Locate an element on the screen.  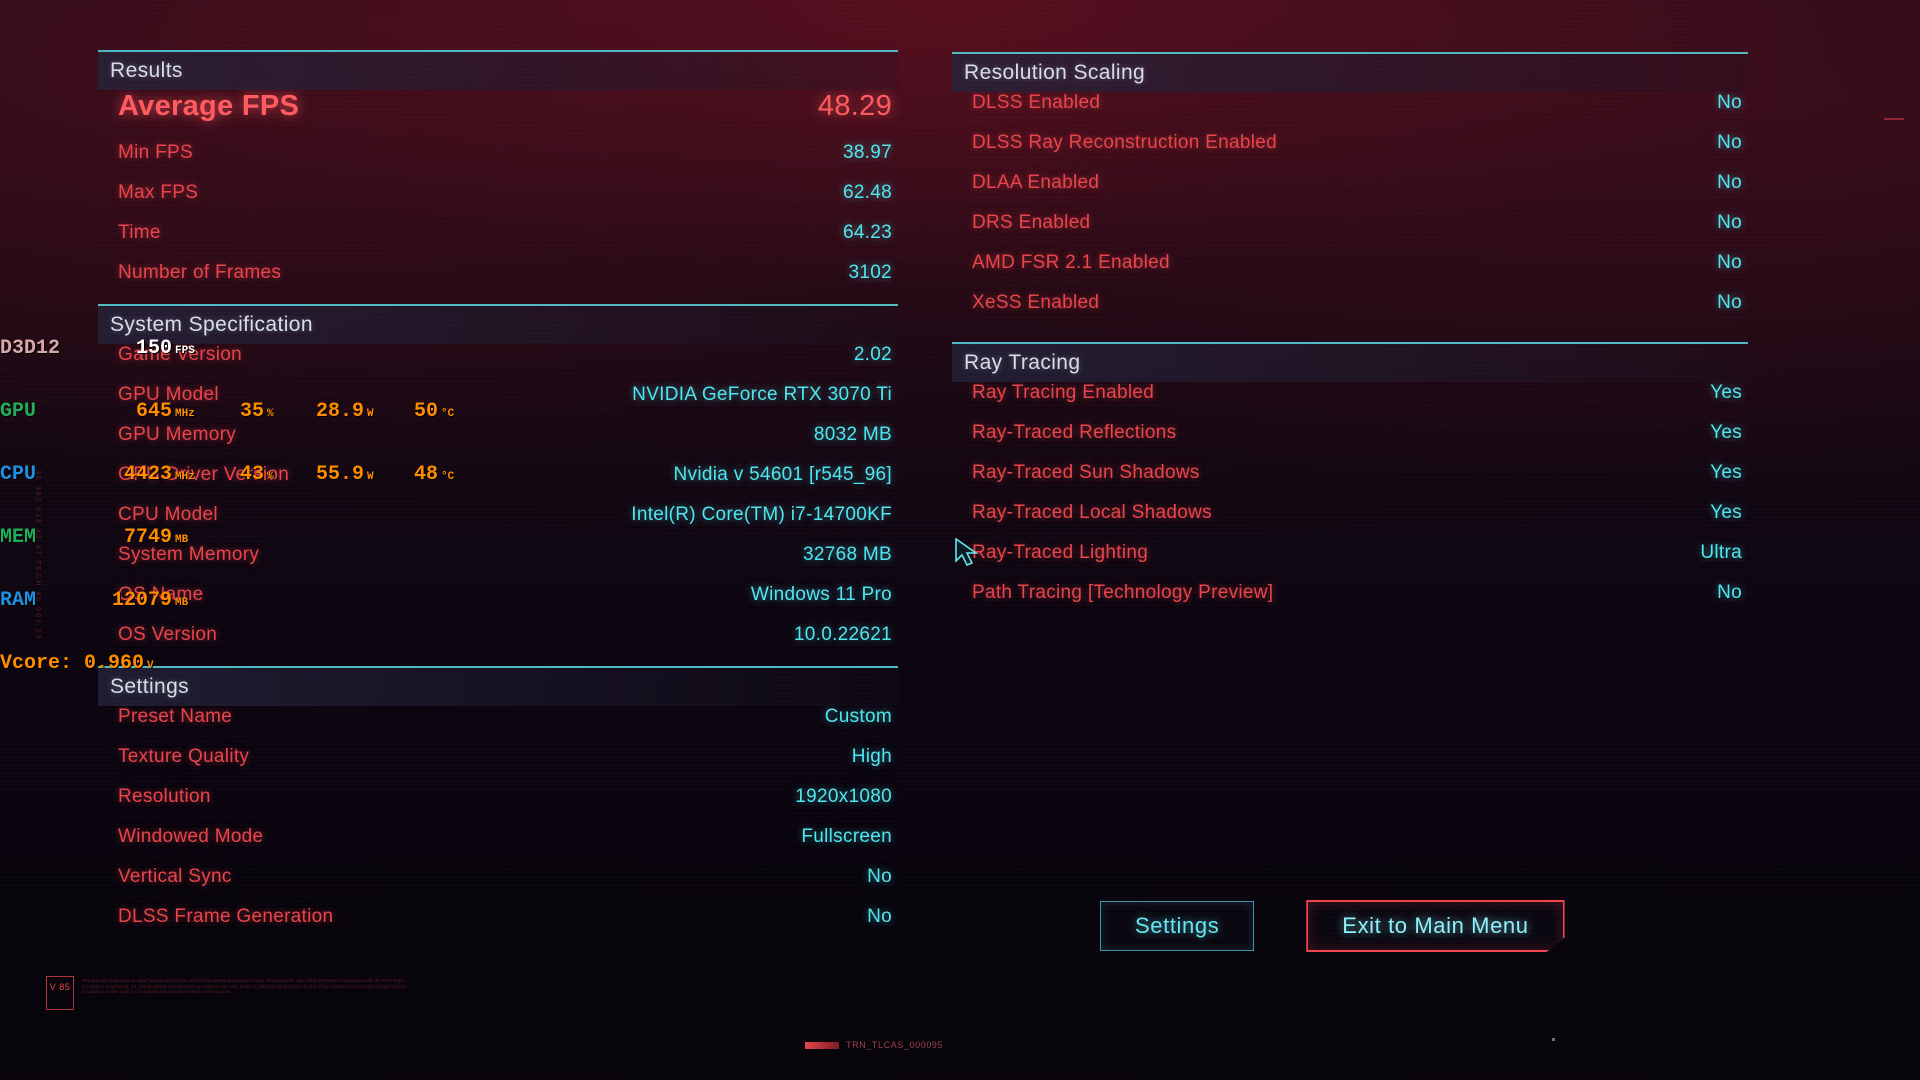
row-ray-traced-lighting: Ray-Traced Lighting Ultra is located at coordinates (1350, 562).